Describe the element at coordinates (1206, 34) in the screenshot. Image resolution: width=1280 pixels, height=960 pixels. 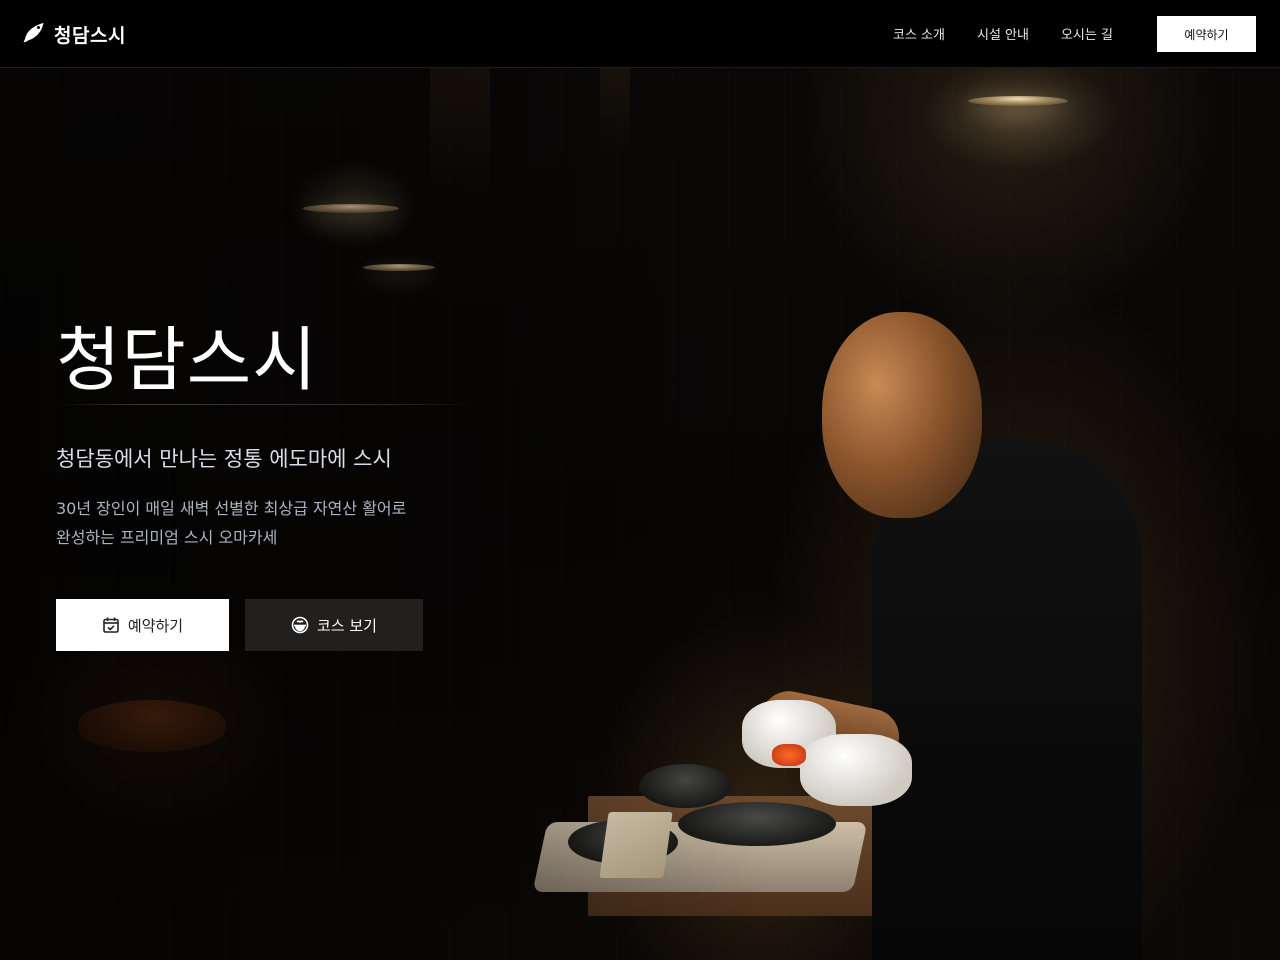
I see `nav-reserve-button: 예약하기` at that location.